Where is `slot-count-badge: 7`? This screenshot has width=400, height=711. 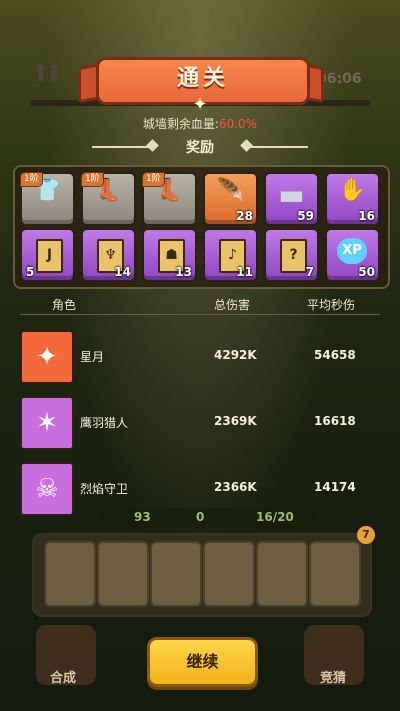
slot-count-badge: 7 is located at coordinates (366, 535).